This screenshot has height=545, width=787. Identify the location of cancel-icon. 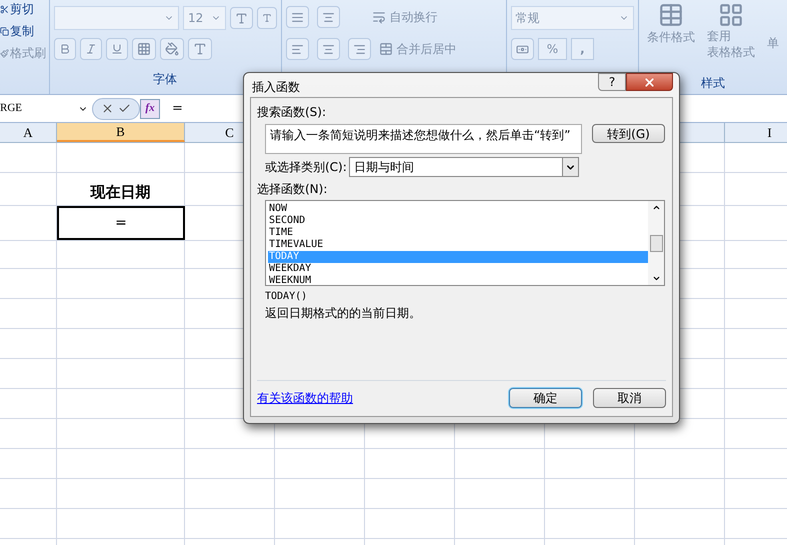
(107, 108).